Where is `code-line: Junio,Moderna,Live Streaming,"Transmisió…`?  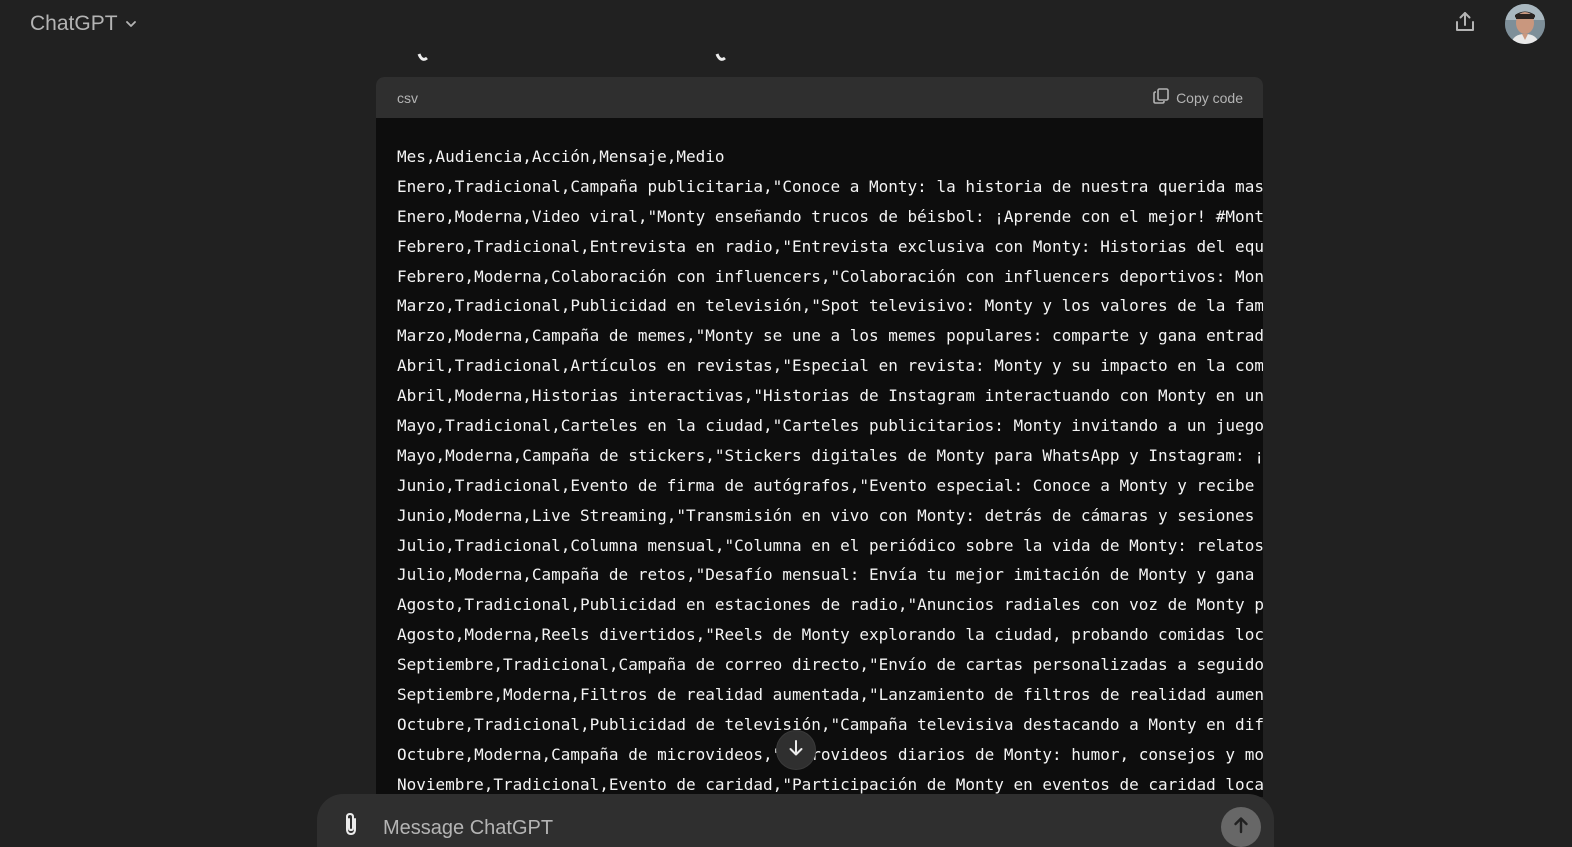
code-line: Junio,Moderna,Live Streaming,"Transmisió… is located at coordinates (830, 515).